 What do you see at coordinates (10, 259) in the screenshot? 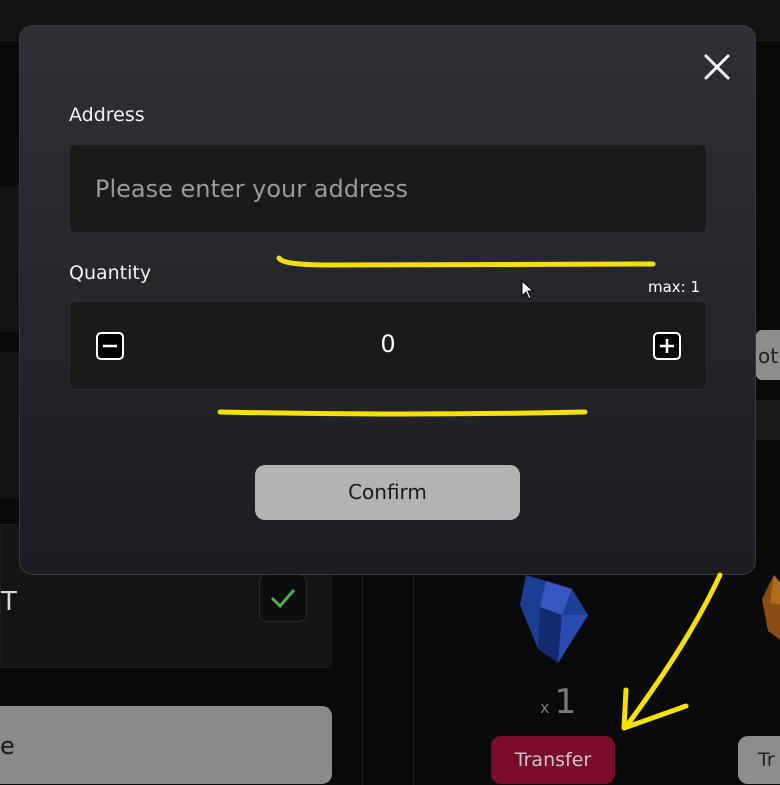
I see `left-panel-fragment` at bounding box center [10, 259].